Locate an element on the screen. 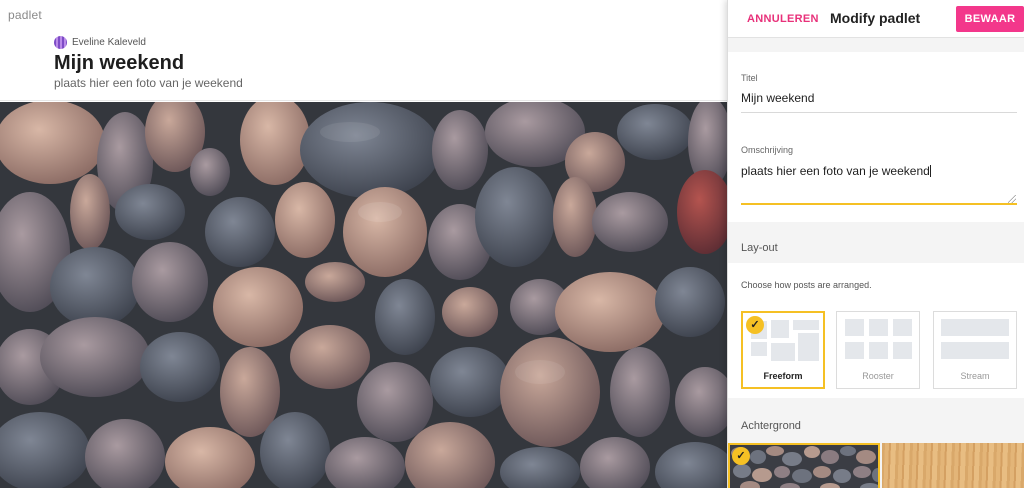 This screenshot has width=1024, height=488. background-heading: Achtergrond is located at coordinates (771, 426).